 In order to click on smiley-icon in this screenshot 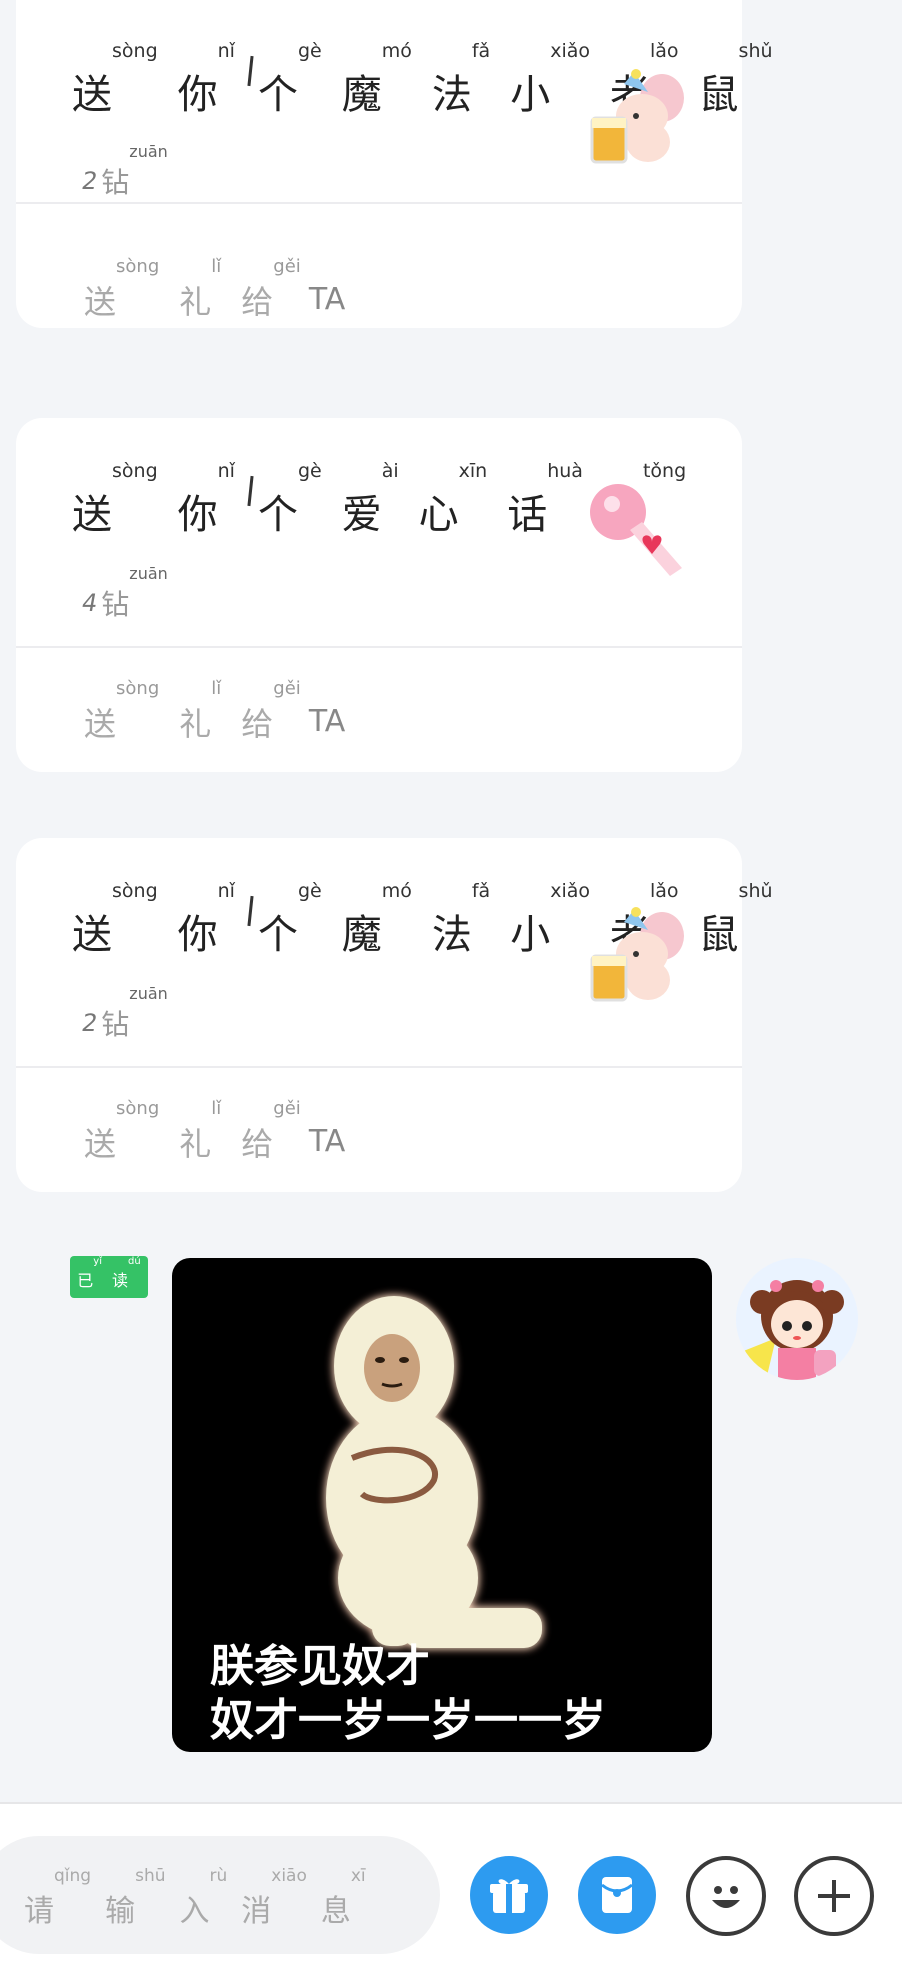, I will do `click(726, 1897)`.